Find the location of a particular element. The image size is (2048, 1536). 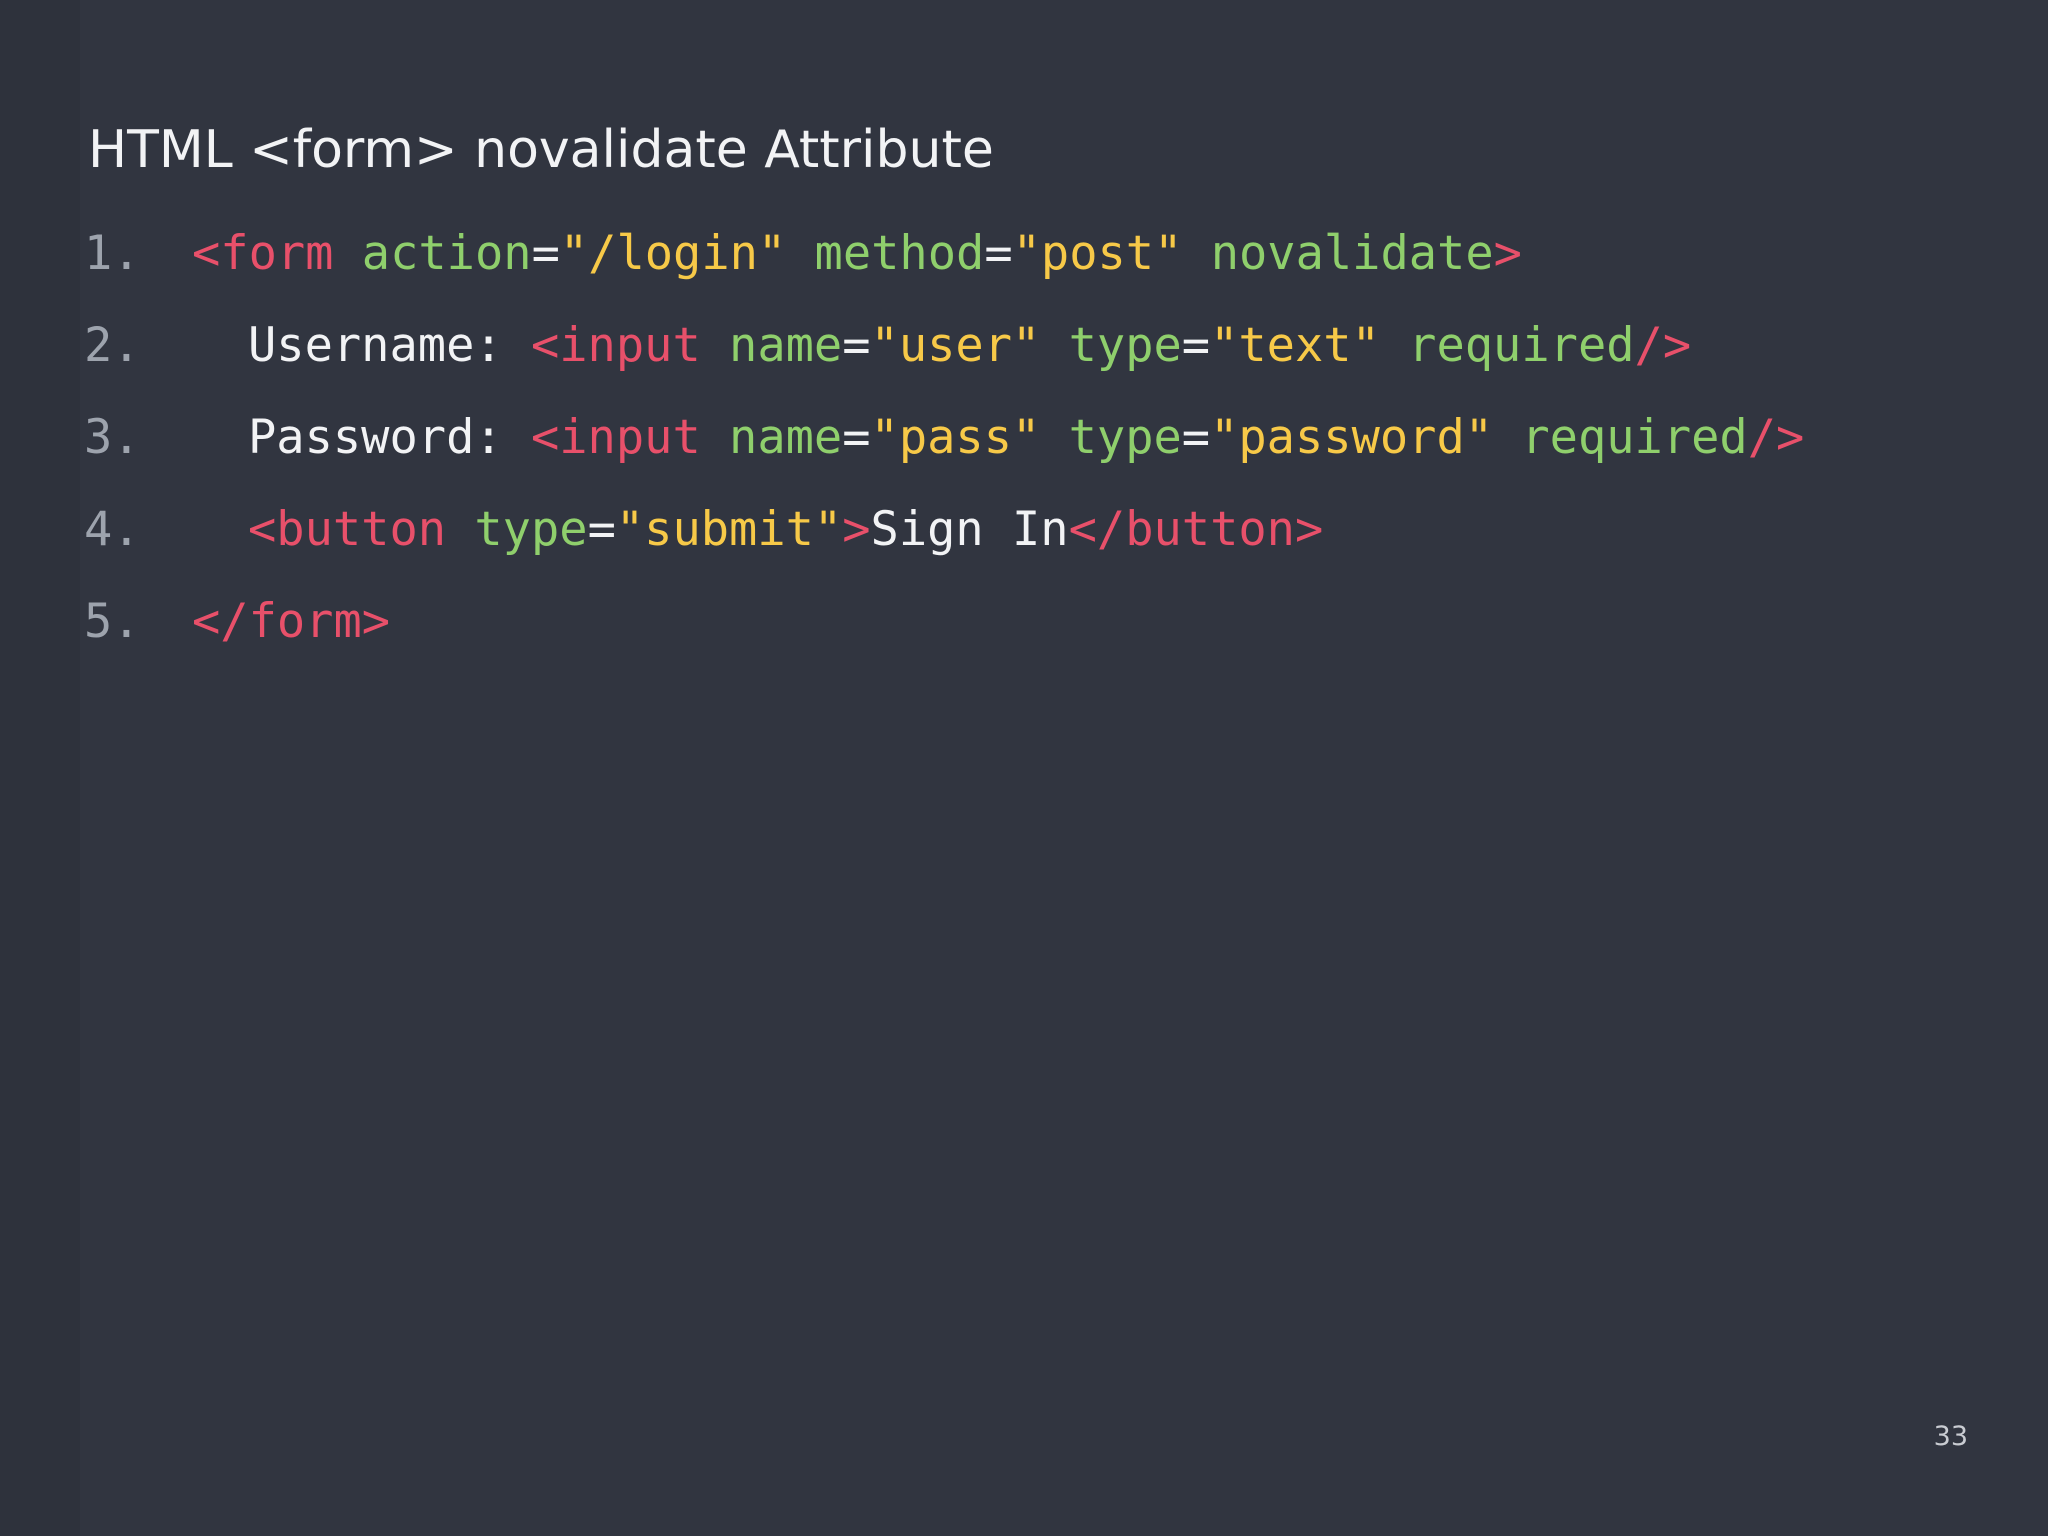

attribute-token: method is located at coordinates (899, 253).